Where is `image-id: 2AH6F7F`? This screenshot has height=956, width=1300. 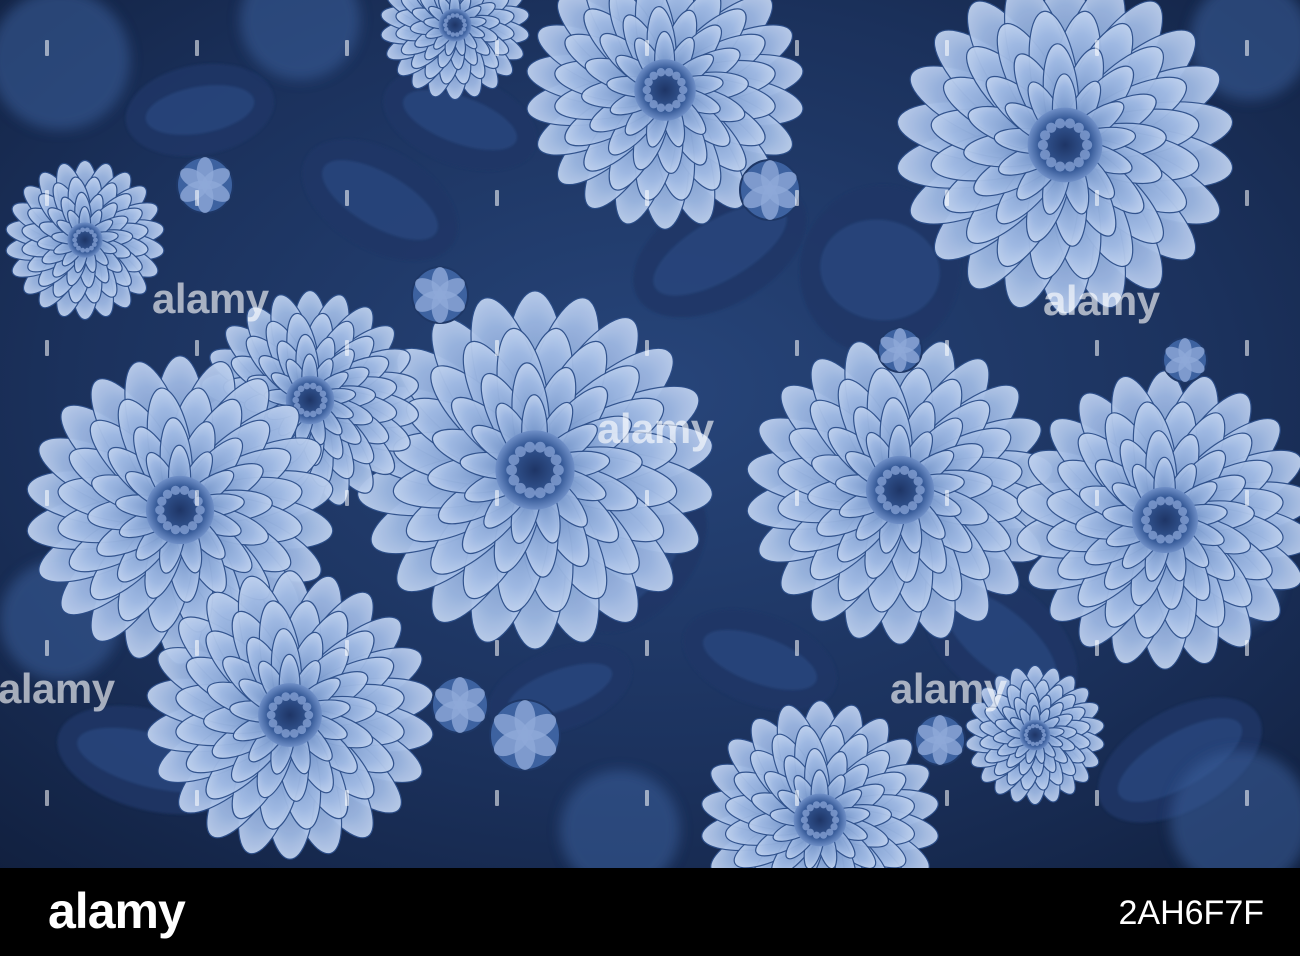
image-id: 2AH6F7F is located at coordinates (1191, 913).